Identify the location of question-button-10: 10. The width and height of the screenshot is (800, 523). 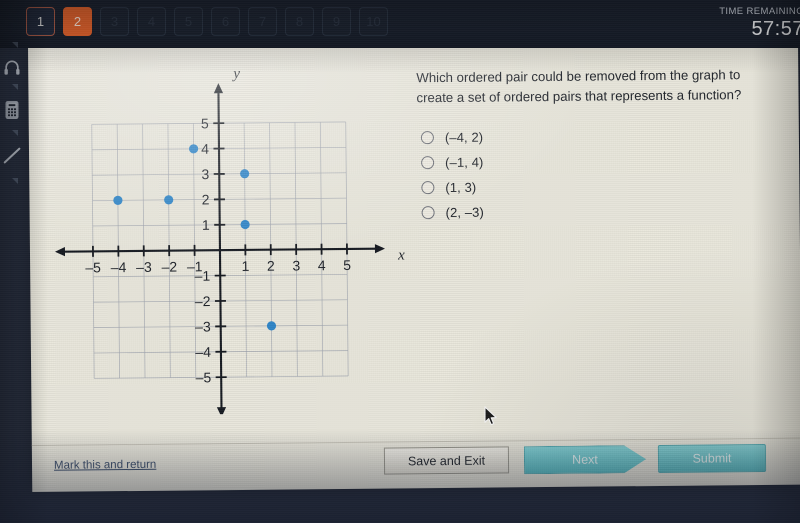
(373, 21).